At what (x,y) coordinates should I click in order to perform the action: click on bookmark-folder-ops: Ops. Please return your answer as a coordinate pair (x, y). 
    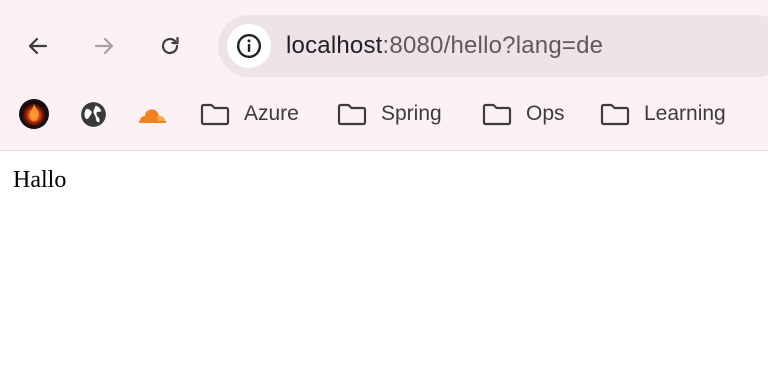
    Looking at the image, I should click on (523, 114).